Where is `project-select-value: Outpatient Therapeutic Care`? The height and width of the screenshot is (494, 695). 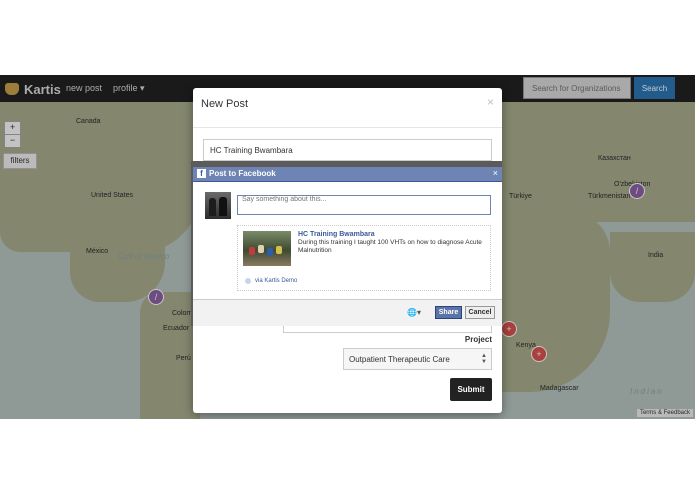
project-select-value: Outpatient Therapeutic Care is located at coordinates (399, 359).